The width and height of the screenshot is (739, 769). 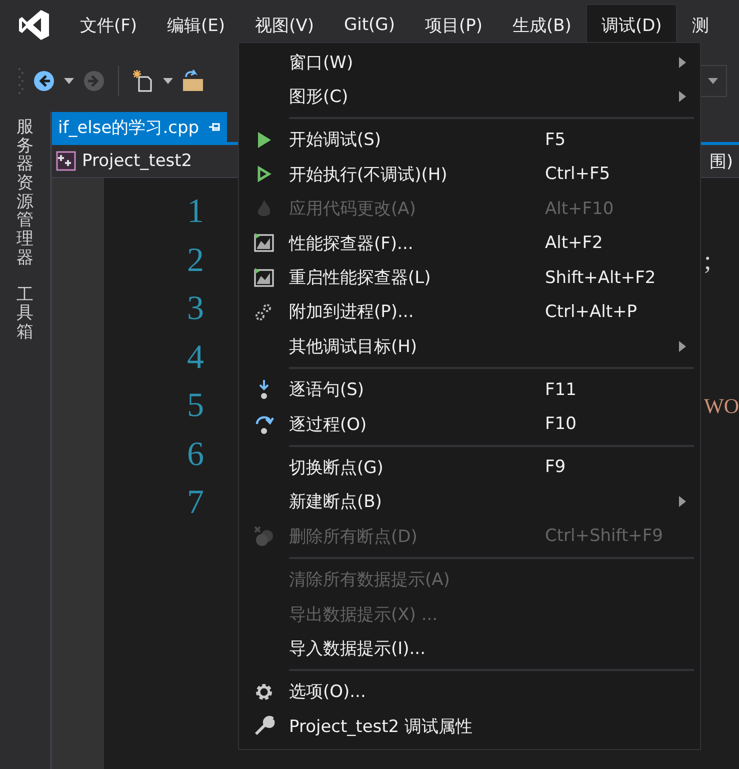 I want to click on line-number: 3, so click(x=195, y=309).